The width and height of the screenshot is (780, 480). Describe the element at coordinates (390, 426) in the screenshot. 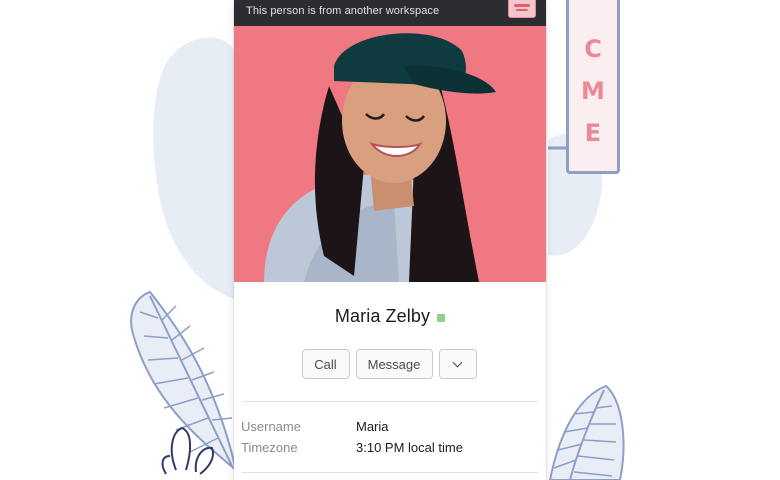

I see `detail-row-username: Username Maria` at that location.